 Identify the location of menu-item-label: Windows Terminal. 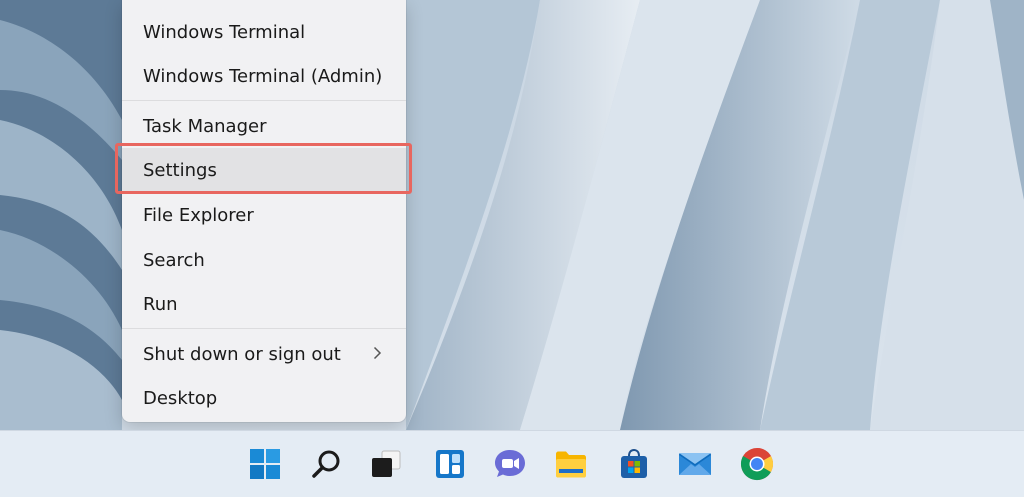
(224, 32).